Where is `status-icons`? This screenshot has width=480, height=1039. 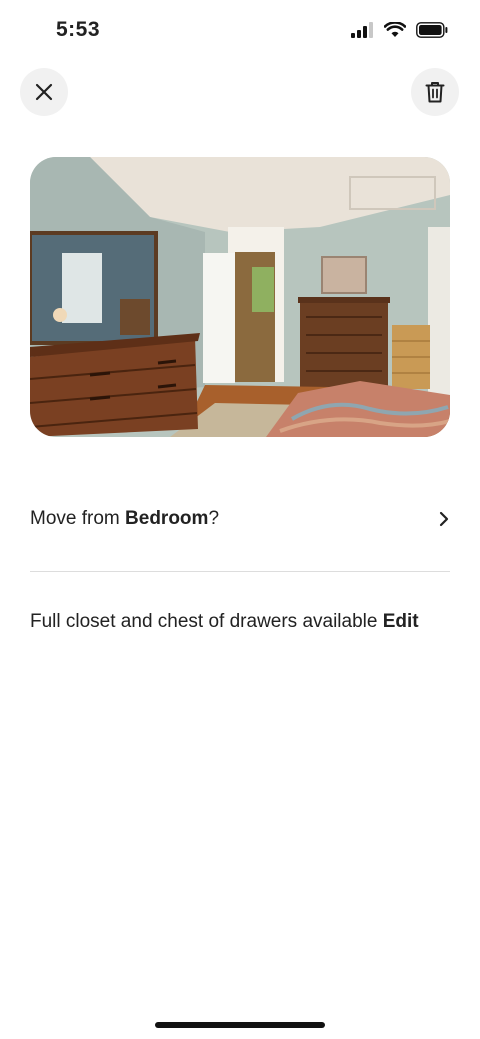
status-icons is located at coordinates (399, 30).